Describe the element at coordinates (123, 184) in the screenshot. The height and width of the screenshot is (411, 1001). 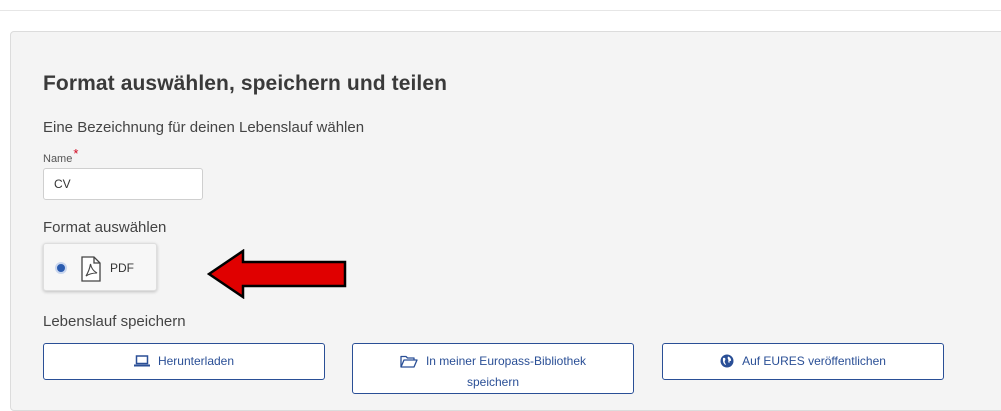
I see `name-input` at that location.